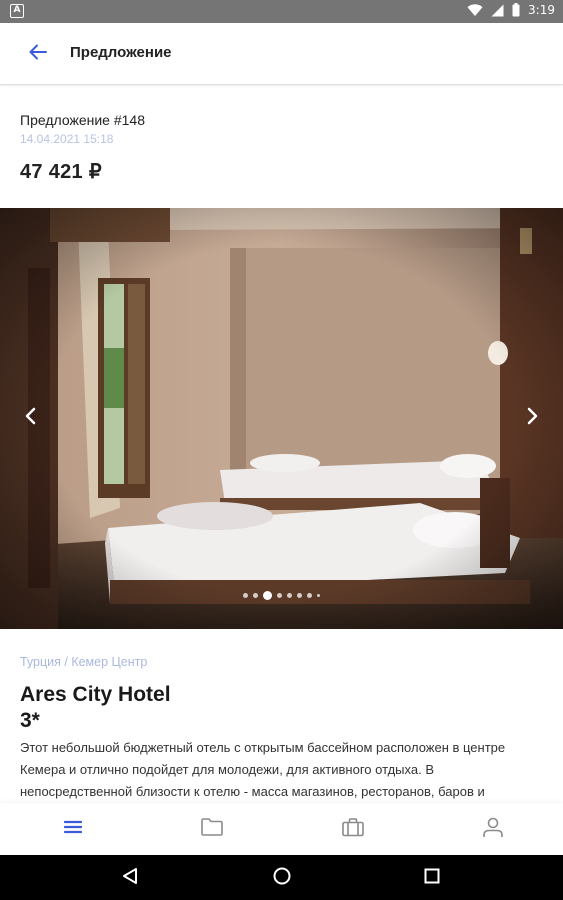  I want to click on nav-item-briefcase, so click(353, 829).